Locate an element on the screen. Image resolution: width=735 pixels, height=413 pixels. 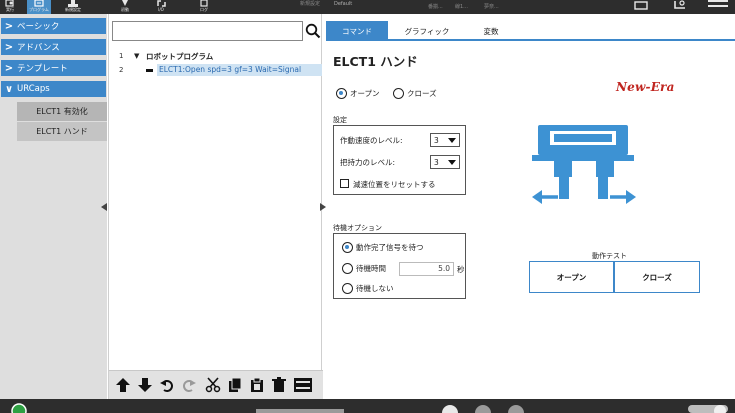
installation-tab: 新規設定 is located at coordinates (73, 7).